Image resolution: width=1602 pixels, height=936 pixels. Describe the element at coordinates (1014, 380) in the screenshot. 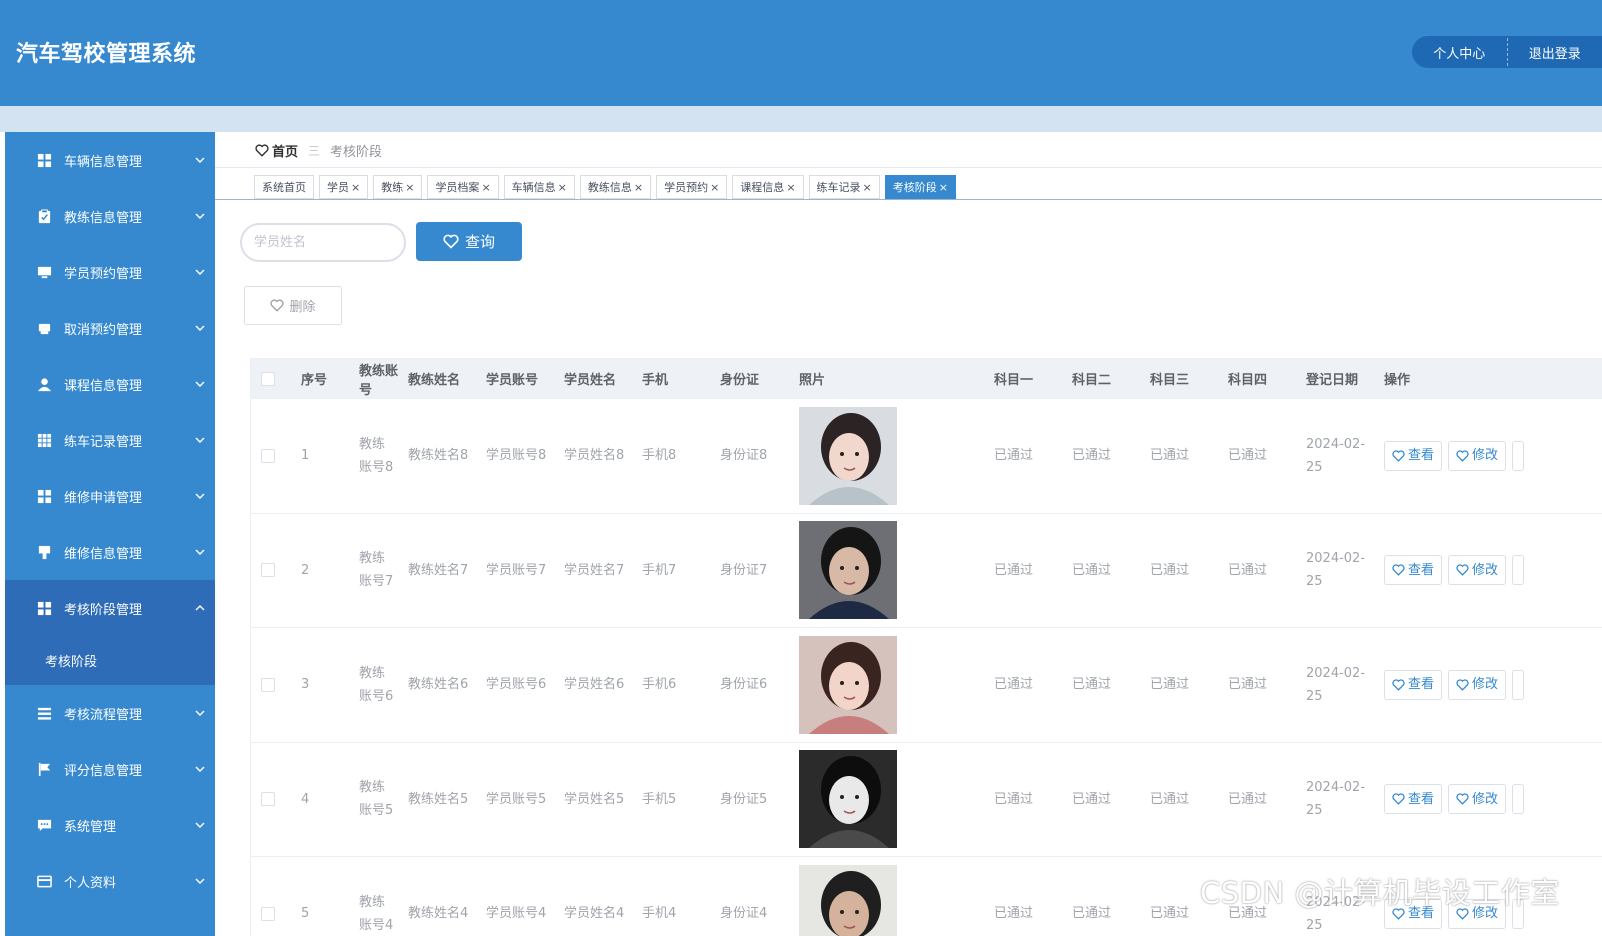

I see `column-header: 科目一` at that location.